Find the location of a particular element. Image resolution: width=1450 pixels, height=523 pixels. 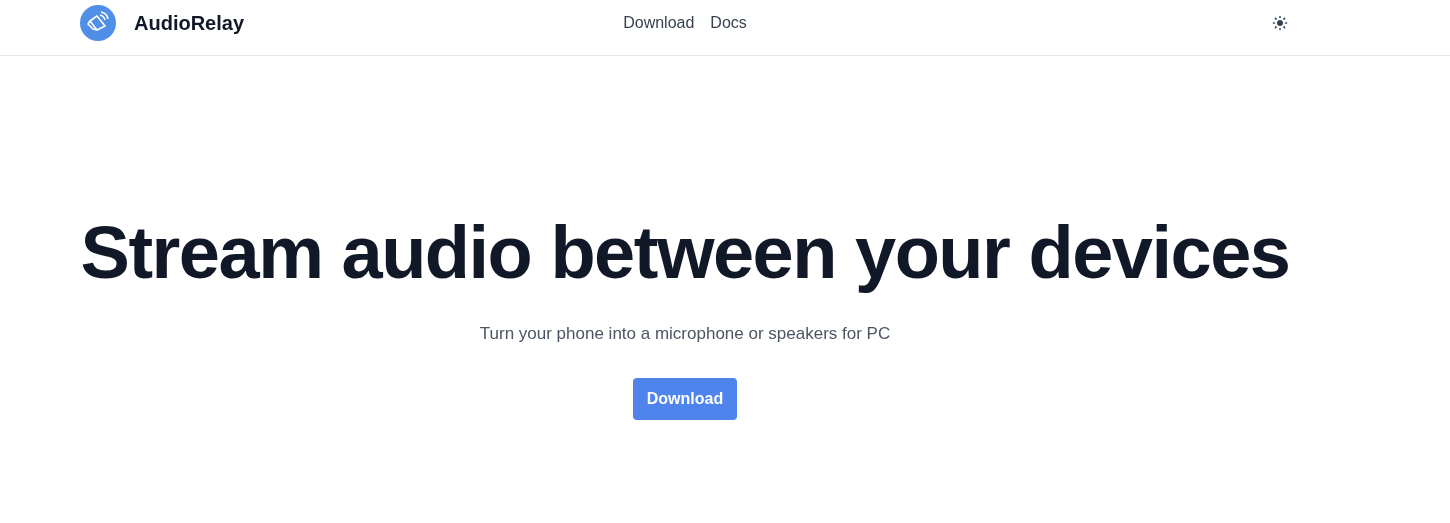

nav-link: Download is located at coordinates (659, 23).